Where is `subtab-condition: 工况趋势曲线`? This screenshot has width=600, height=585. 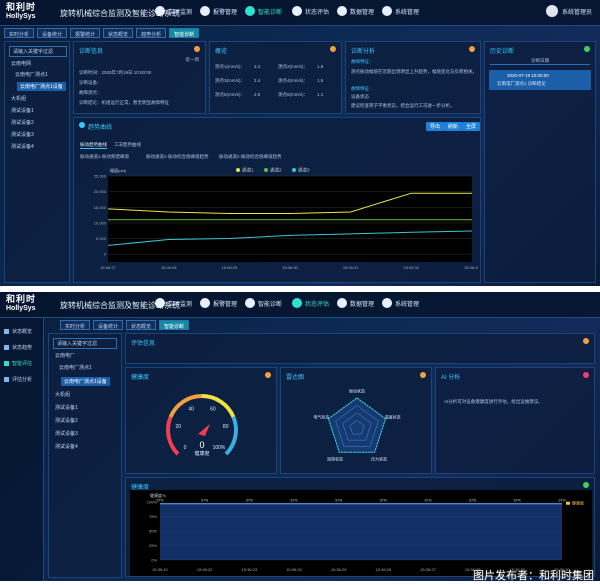 subtab-condition: 工况趋势曲线 is located at coordinates (127, 145).